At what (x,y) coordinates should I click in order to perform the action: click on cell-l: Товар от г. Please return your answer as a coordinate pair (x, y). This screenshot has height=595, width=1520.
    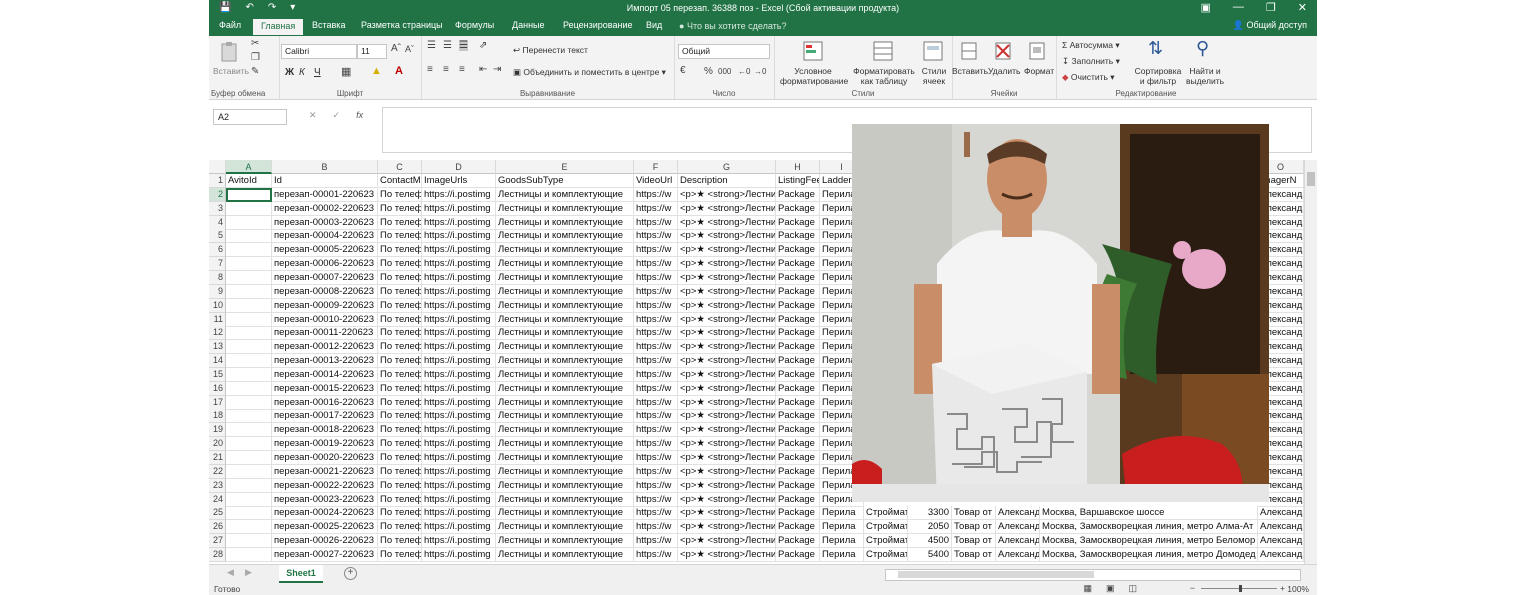
    Looking at the image, I should click on (974, 541).